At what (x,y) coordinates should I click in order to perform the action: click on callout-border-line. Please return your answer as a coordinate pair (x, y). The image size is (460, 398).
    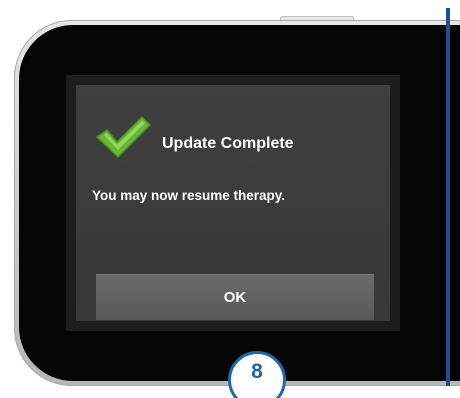
    Looking at the image, I should click on (448, 197).